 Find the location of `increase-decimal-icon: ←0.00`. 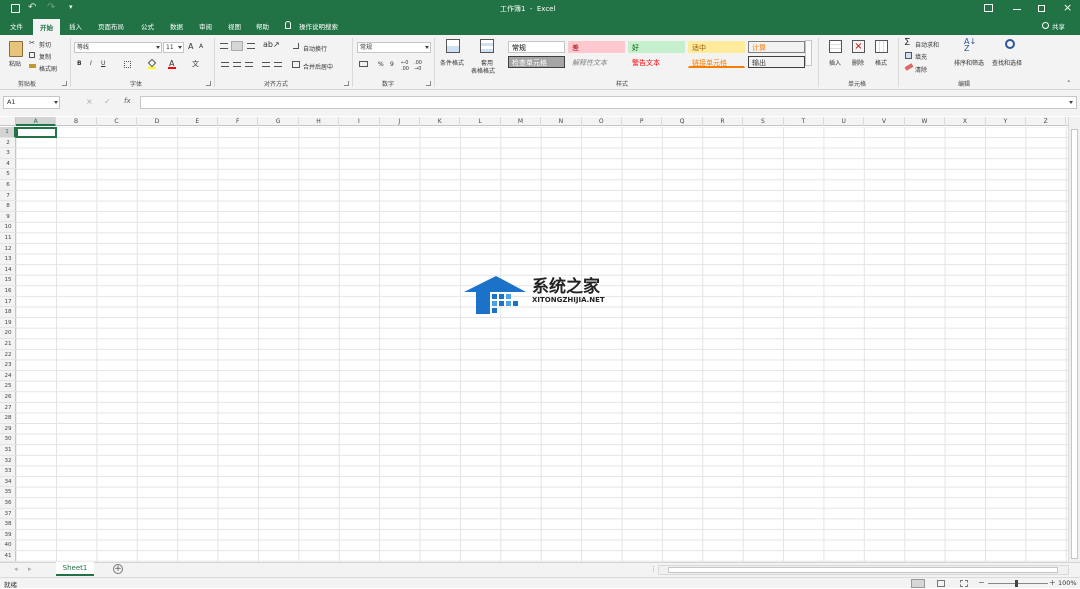

increase-decimal-icon: ←0.00 is located at coordinates (405, 66).